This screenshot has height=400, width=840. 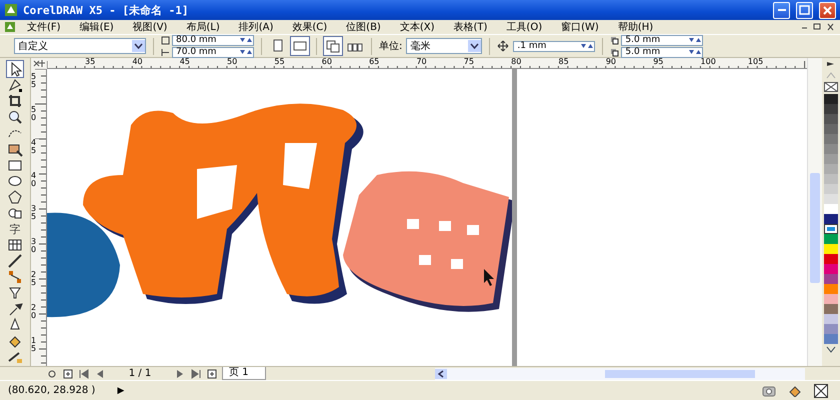 What do you see at coordinates (781, 10) in the screenshot?
I see `minimize-button` at bounding box center [781, 10].